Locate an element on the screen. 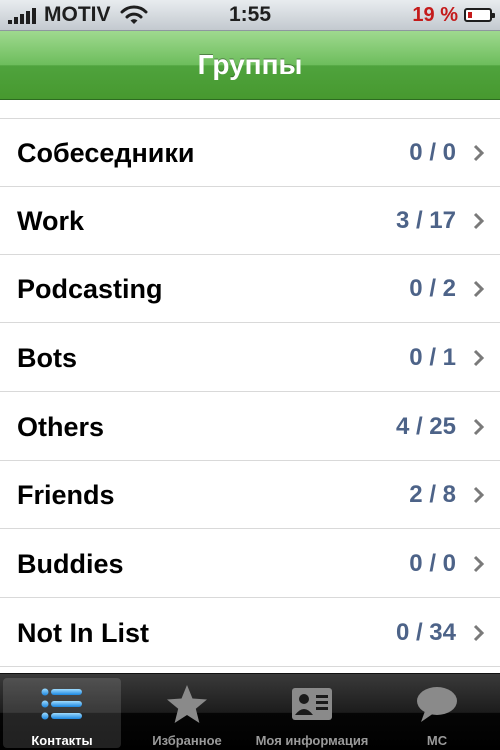 The width and height of the screenshot is (500, 750). list-icon is located at coordinates (62, 704).